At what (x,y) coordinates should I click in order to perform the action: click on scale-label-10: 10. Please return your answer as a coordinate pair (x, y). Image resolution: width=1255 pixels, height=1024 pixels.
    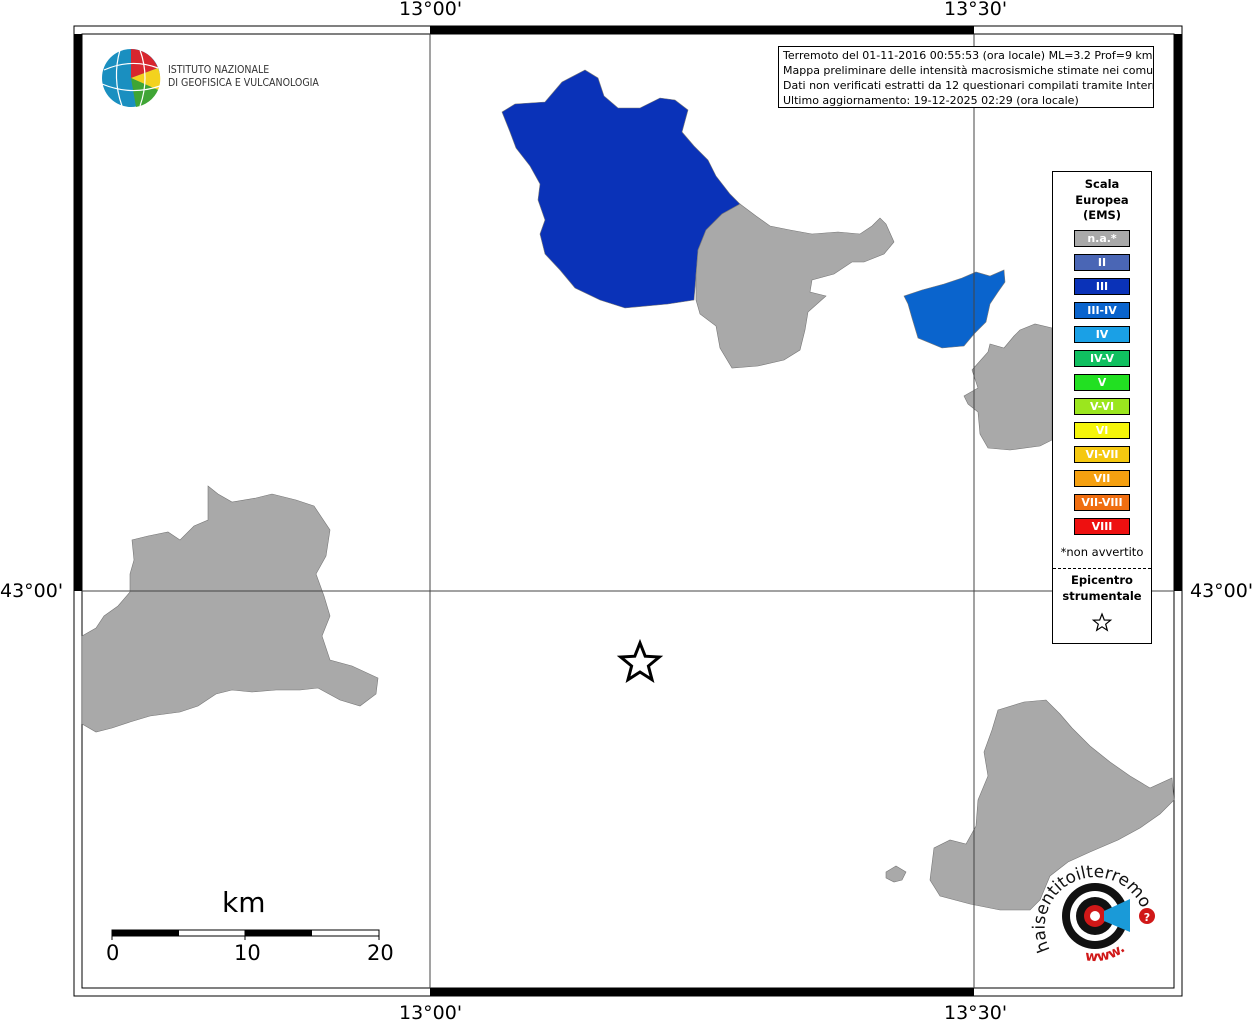
    Looking at the image, I should click on (247, 953).